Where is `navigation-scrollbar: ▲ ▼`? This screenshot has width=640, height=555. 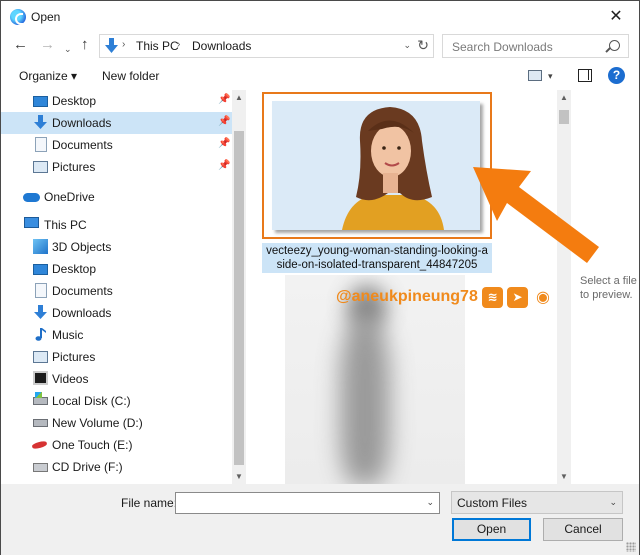
navigation-scrollbar: ▲ ▼ is located at coordinates (239, 287).